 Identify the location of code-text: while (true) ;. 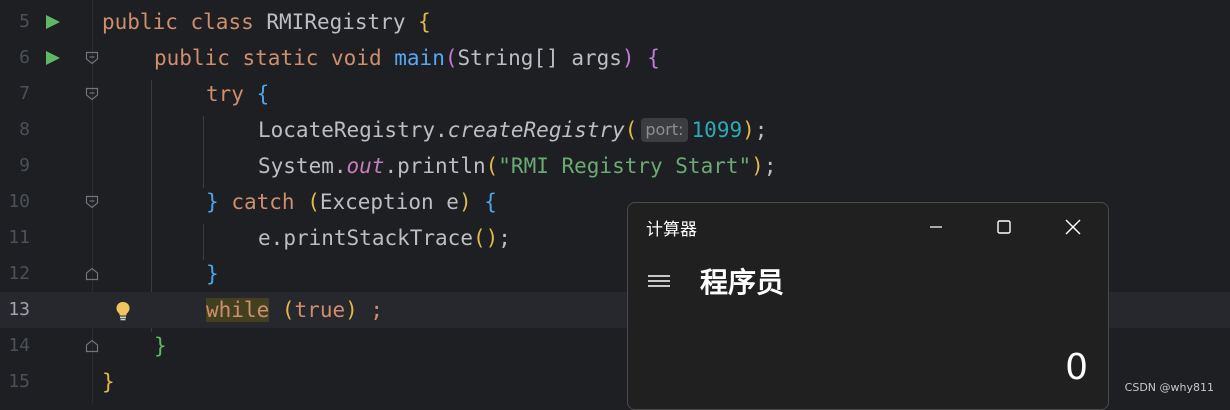
(295, 310).